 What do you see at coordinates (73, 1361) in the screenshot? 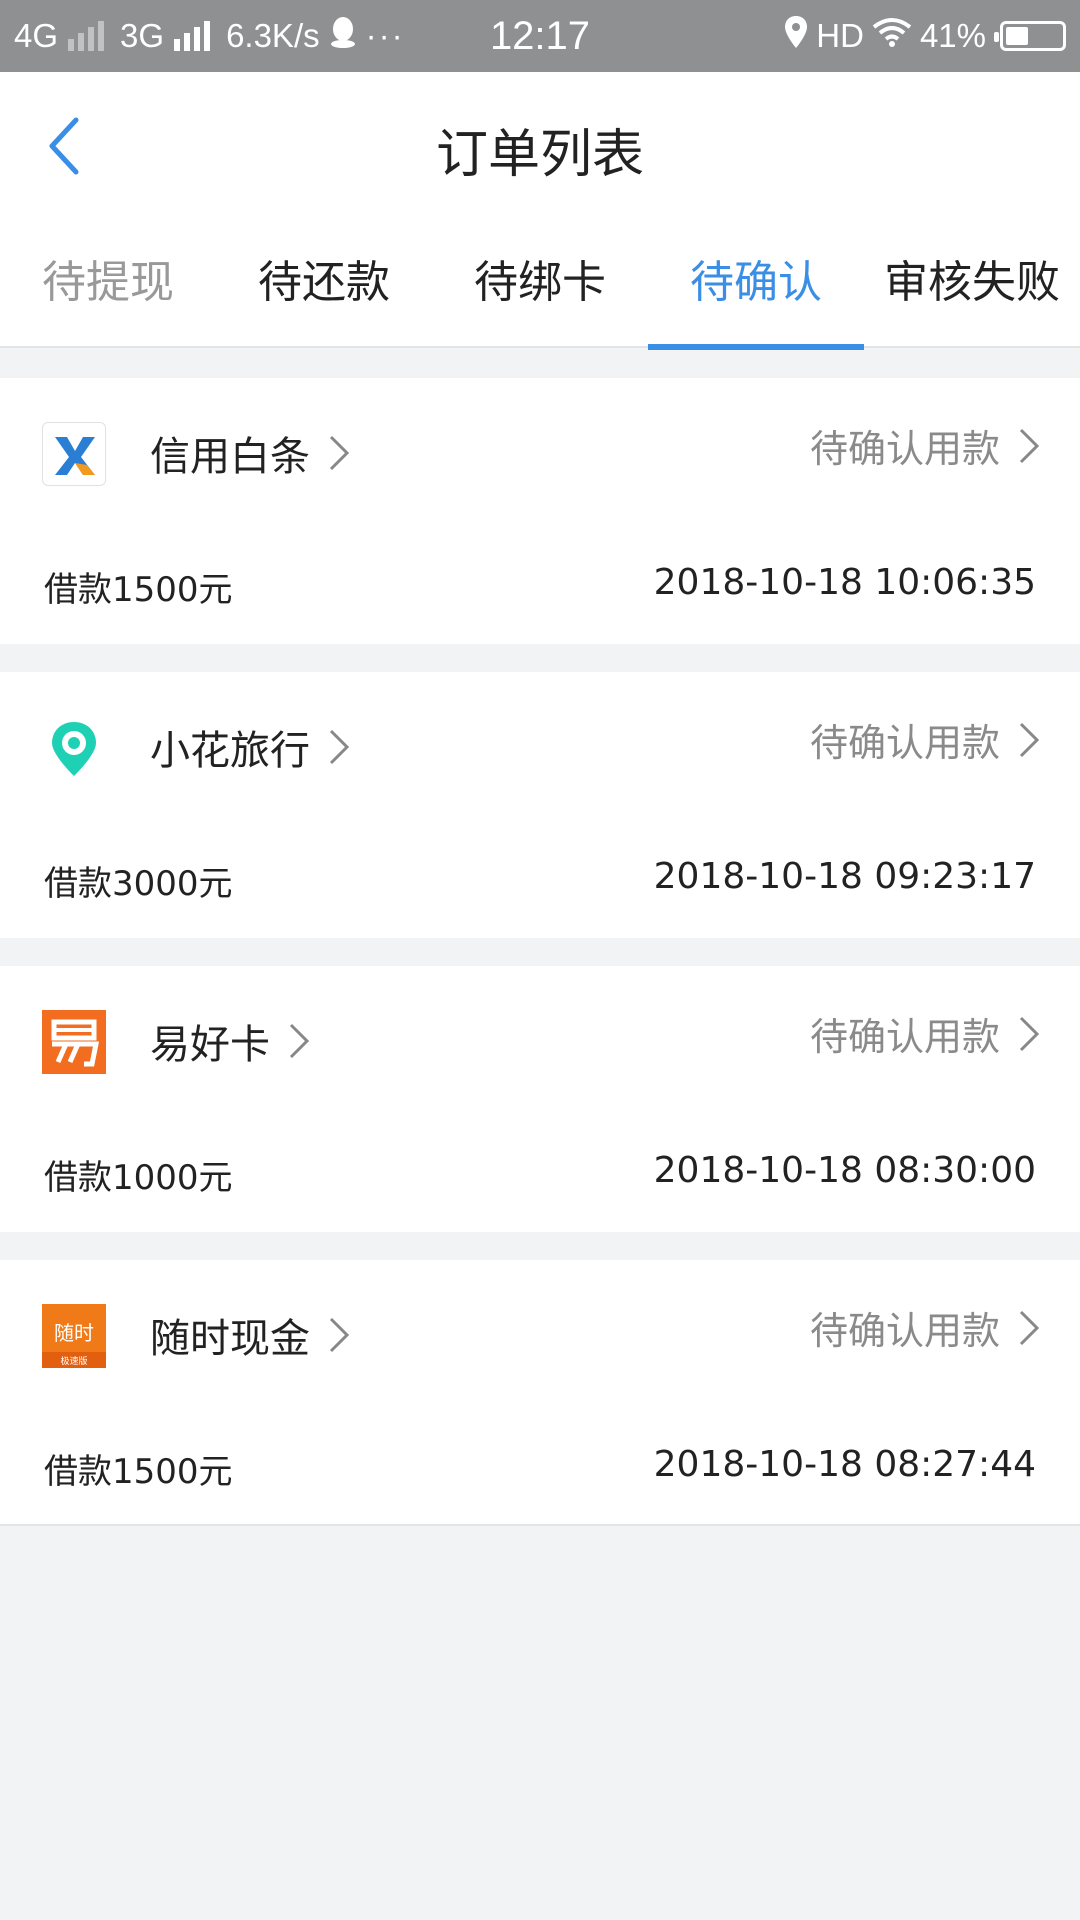
I see `suishi-logo-subtext: 极速版` at bounding box center [73, 1361].